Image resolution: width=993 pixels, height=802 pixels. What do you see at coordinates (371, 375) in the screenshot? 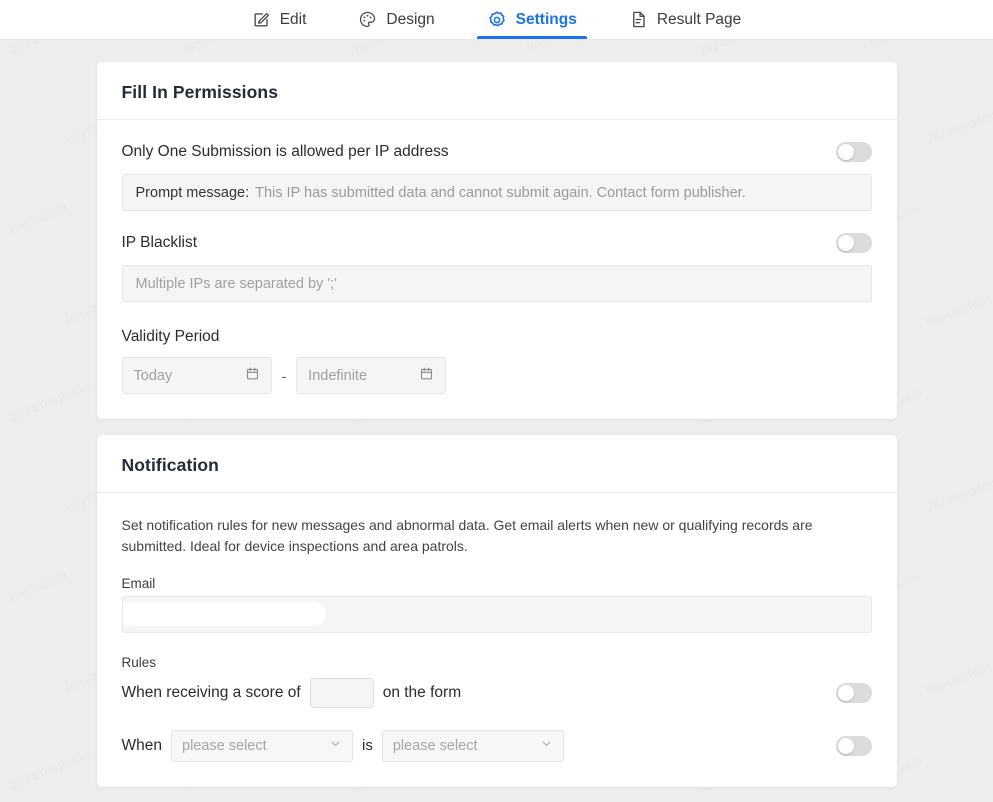
I see `validity-end-date-input: Indefinite` at bounding box center [371, 375].